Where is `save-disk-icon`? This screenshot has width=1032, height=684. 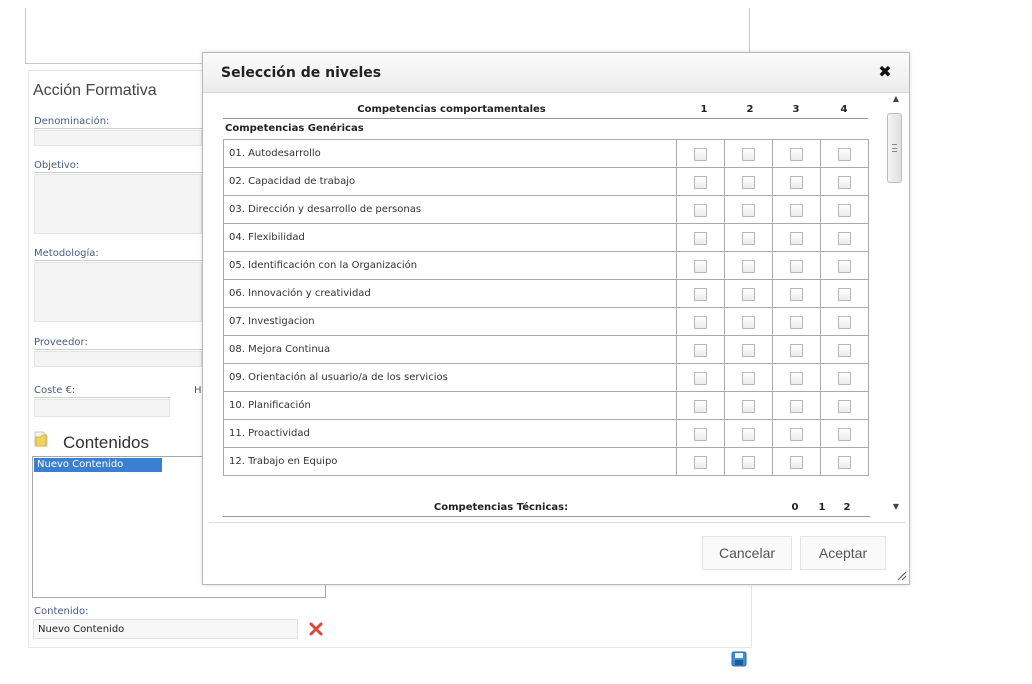
save-disk-icon is located at coordinates (739, 659).